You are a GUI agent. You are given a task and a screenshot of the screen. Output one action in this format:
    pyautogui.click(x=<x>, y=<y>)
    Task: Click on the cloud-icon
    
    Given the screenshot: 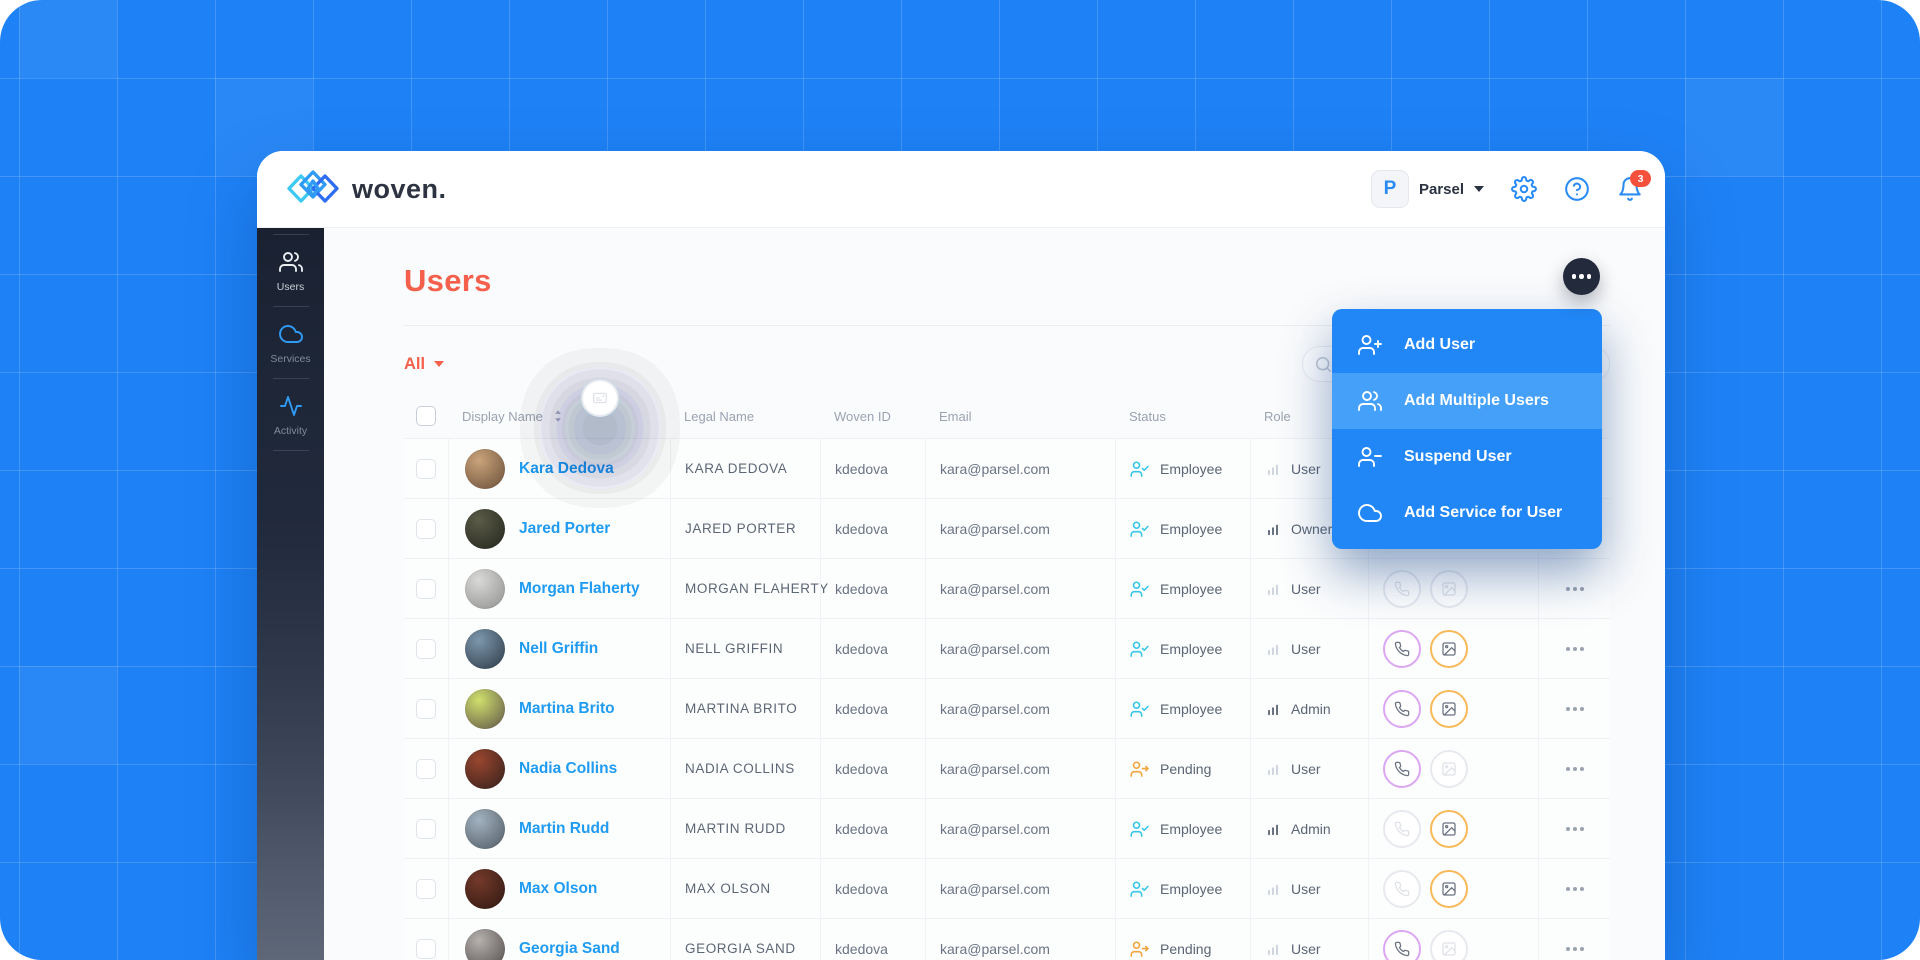 What is the action you would take?
    pyautogui.click(x=290, y=334)
    